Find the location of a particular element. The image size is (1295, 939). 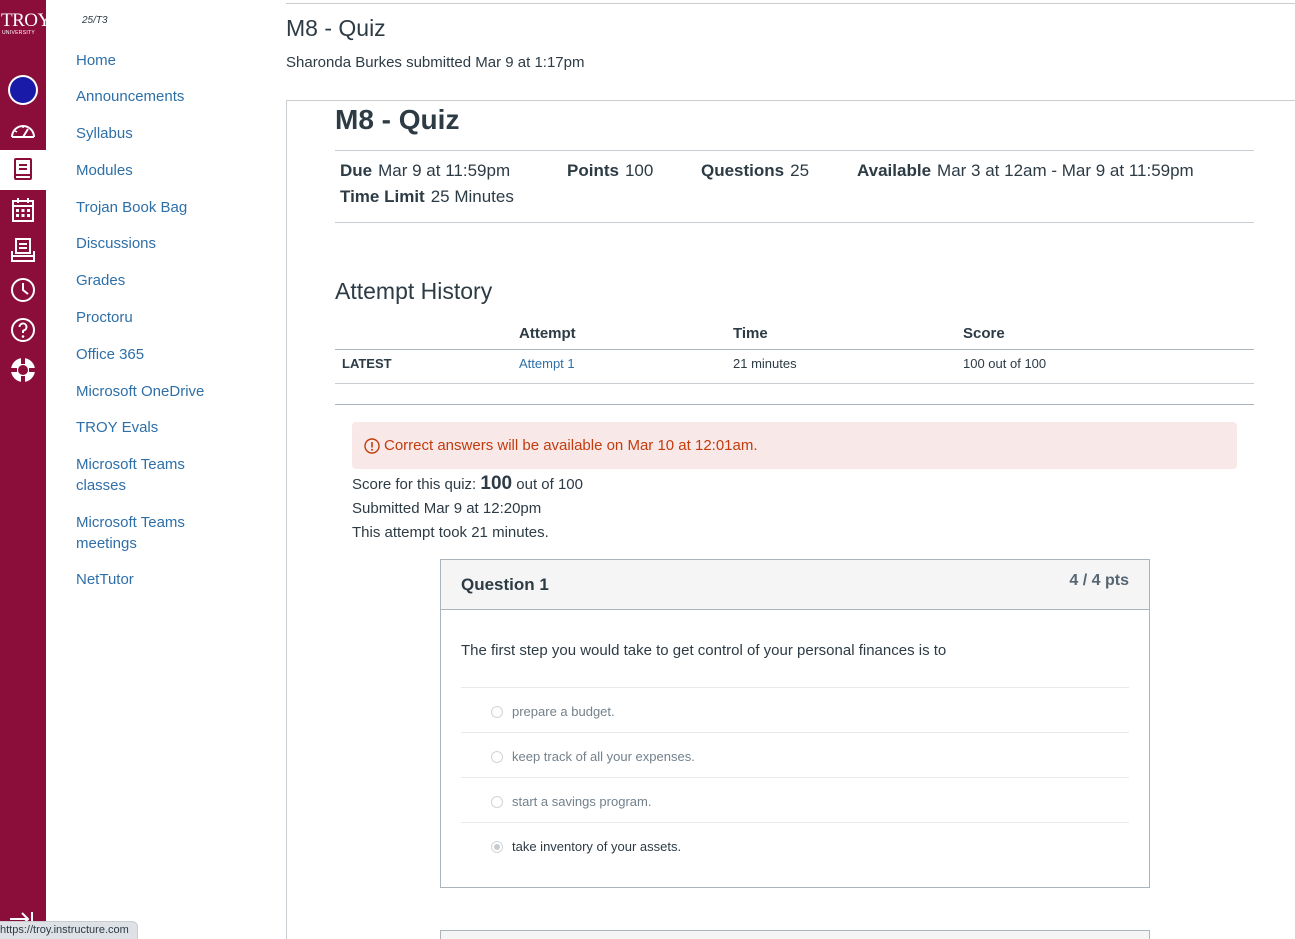

course-nav-trojan-book-bag: Trojan Book Bag is located at coordinates (166, 207).